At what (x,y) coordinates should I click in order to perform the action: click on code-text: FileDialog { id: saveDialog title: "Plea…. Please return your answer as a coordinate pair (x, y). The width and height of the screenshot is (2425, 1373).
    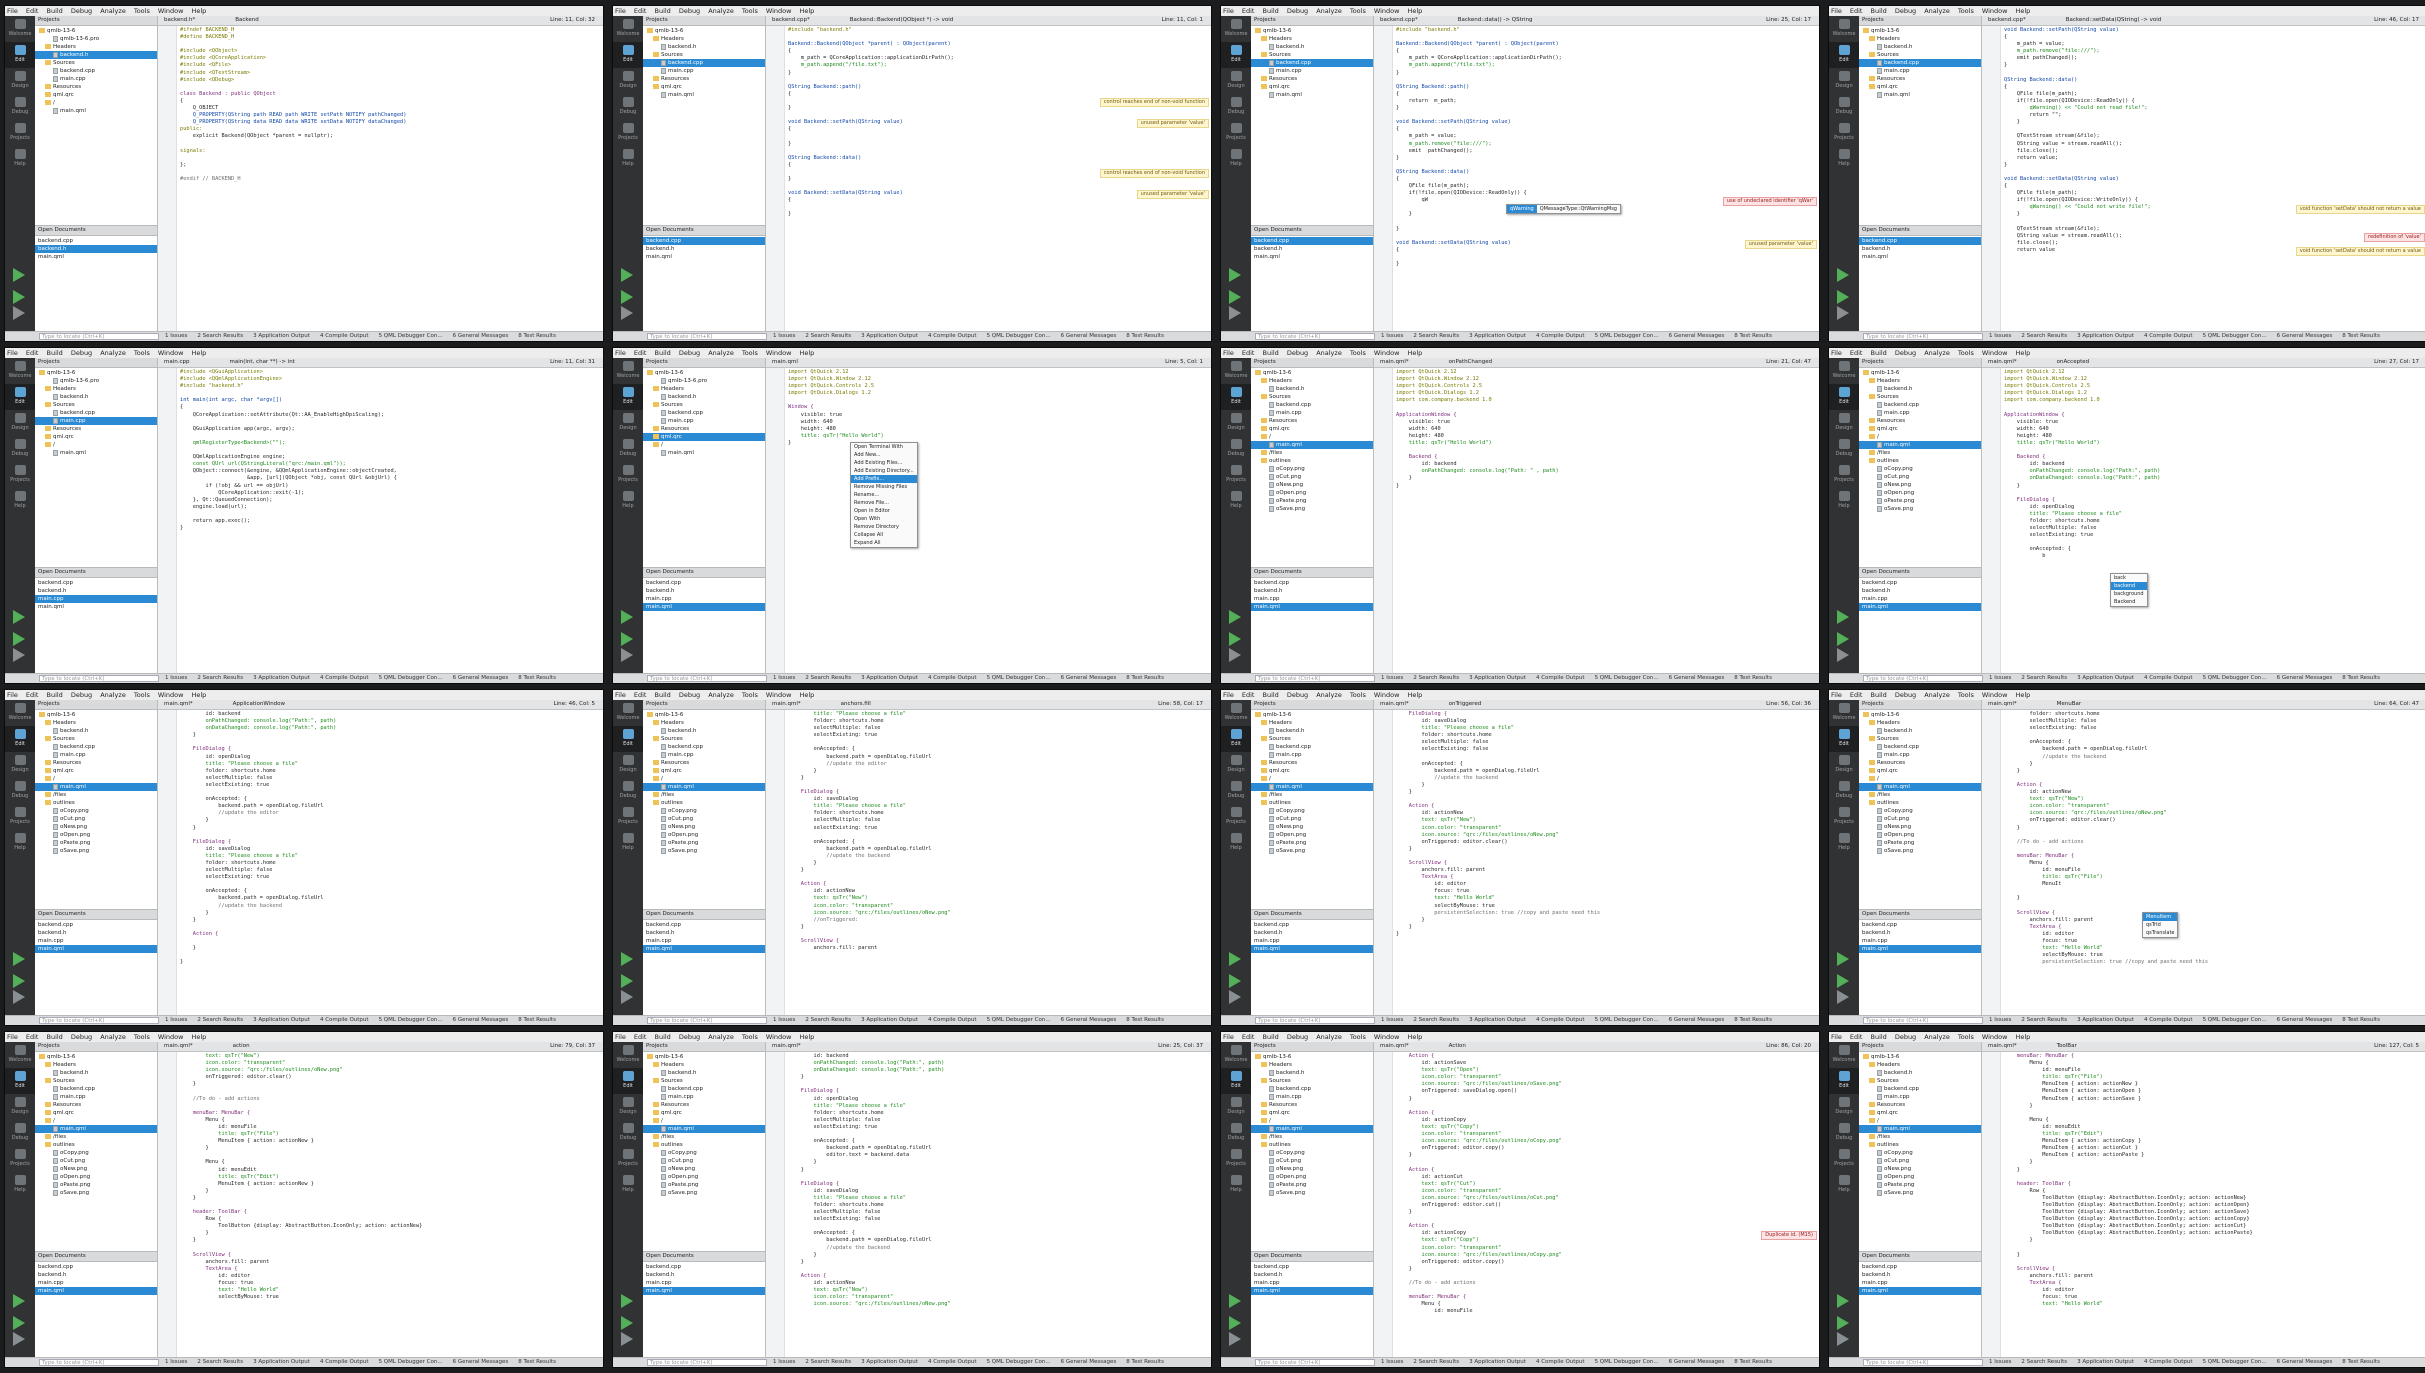
    Looking at the image, I should click on (1605, 863).